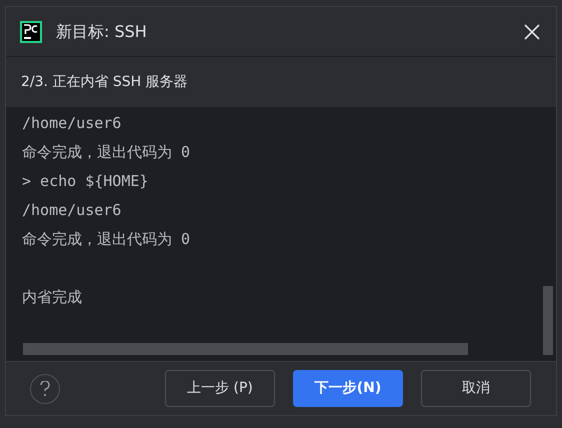  I want to click on step-heading: 2/3. 正在内省 SSH 服务器, so click(104, 82).